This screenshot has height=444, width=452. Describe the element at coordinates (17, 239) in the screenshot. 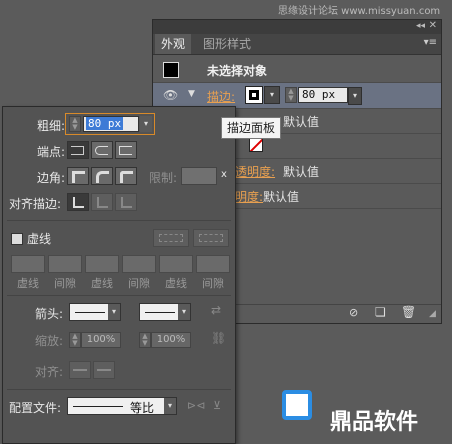

I see `dashed-checkbox` at that location.